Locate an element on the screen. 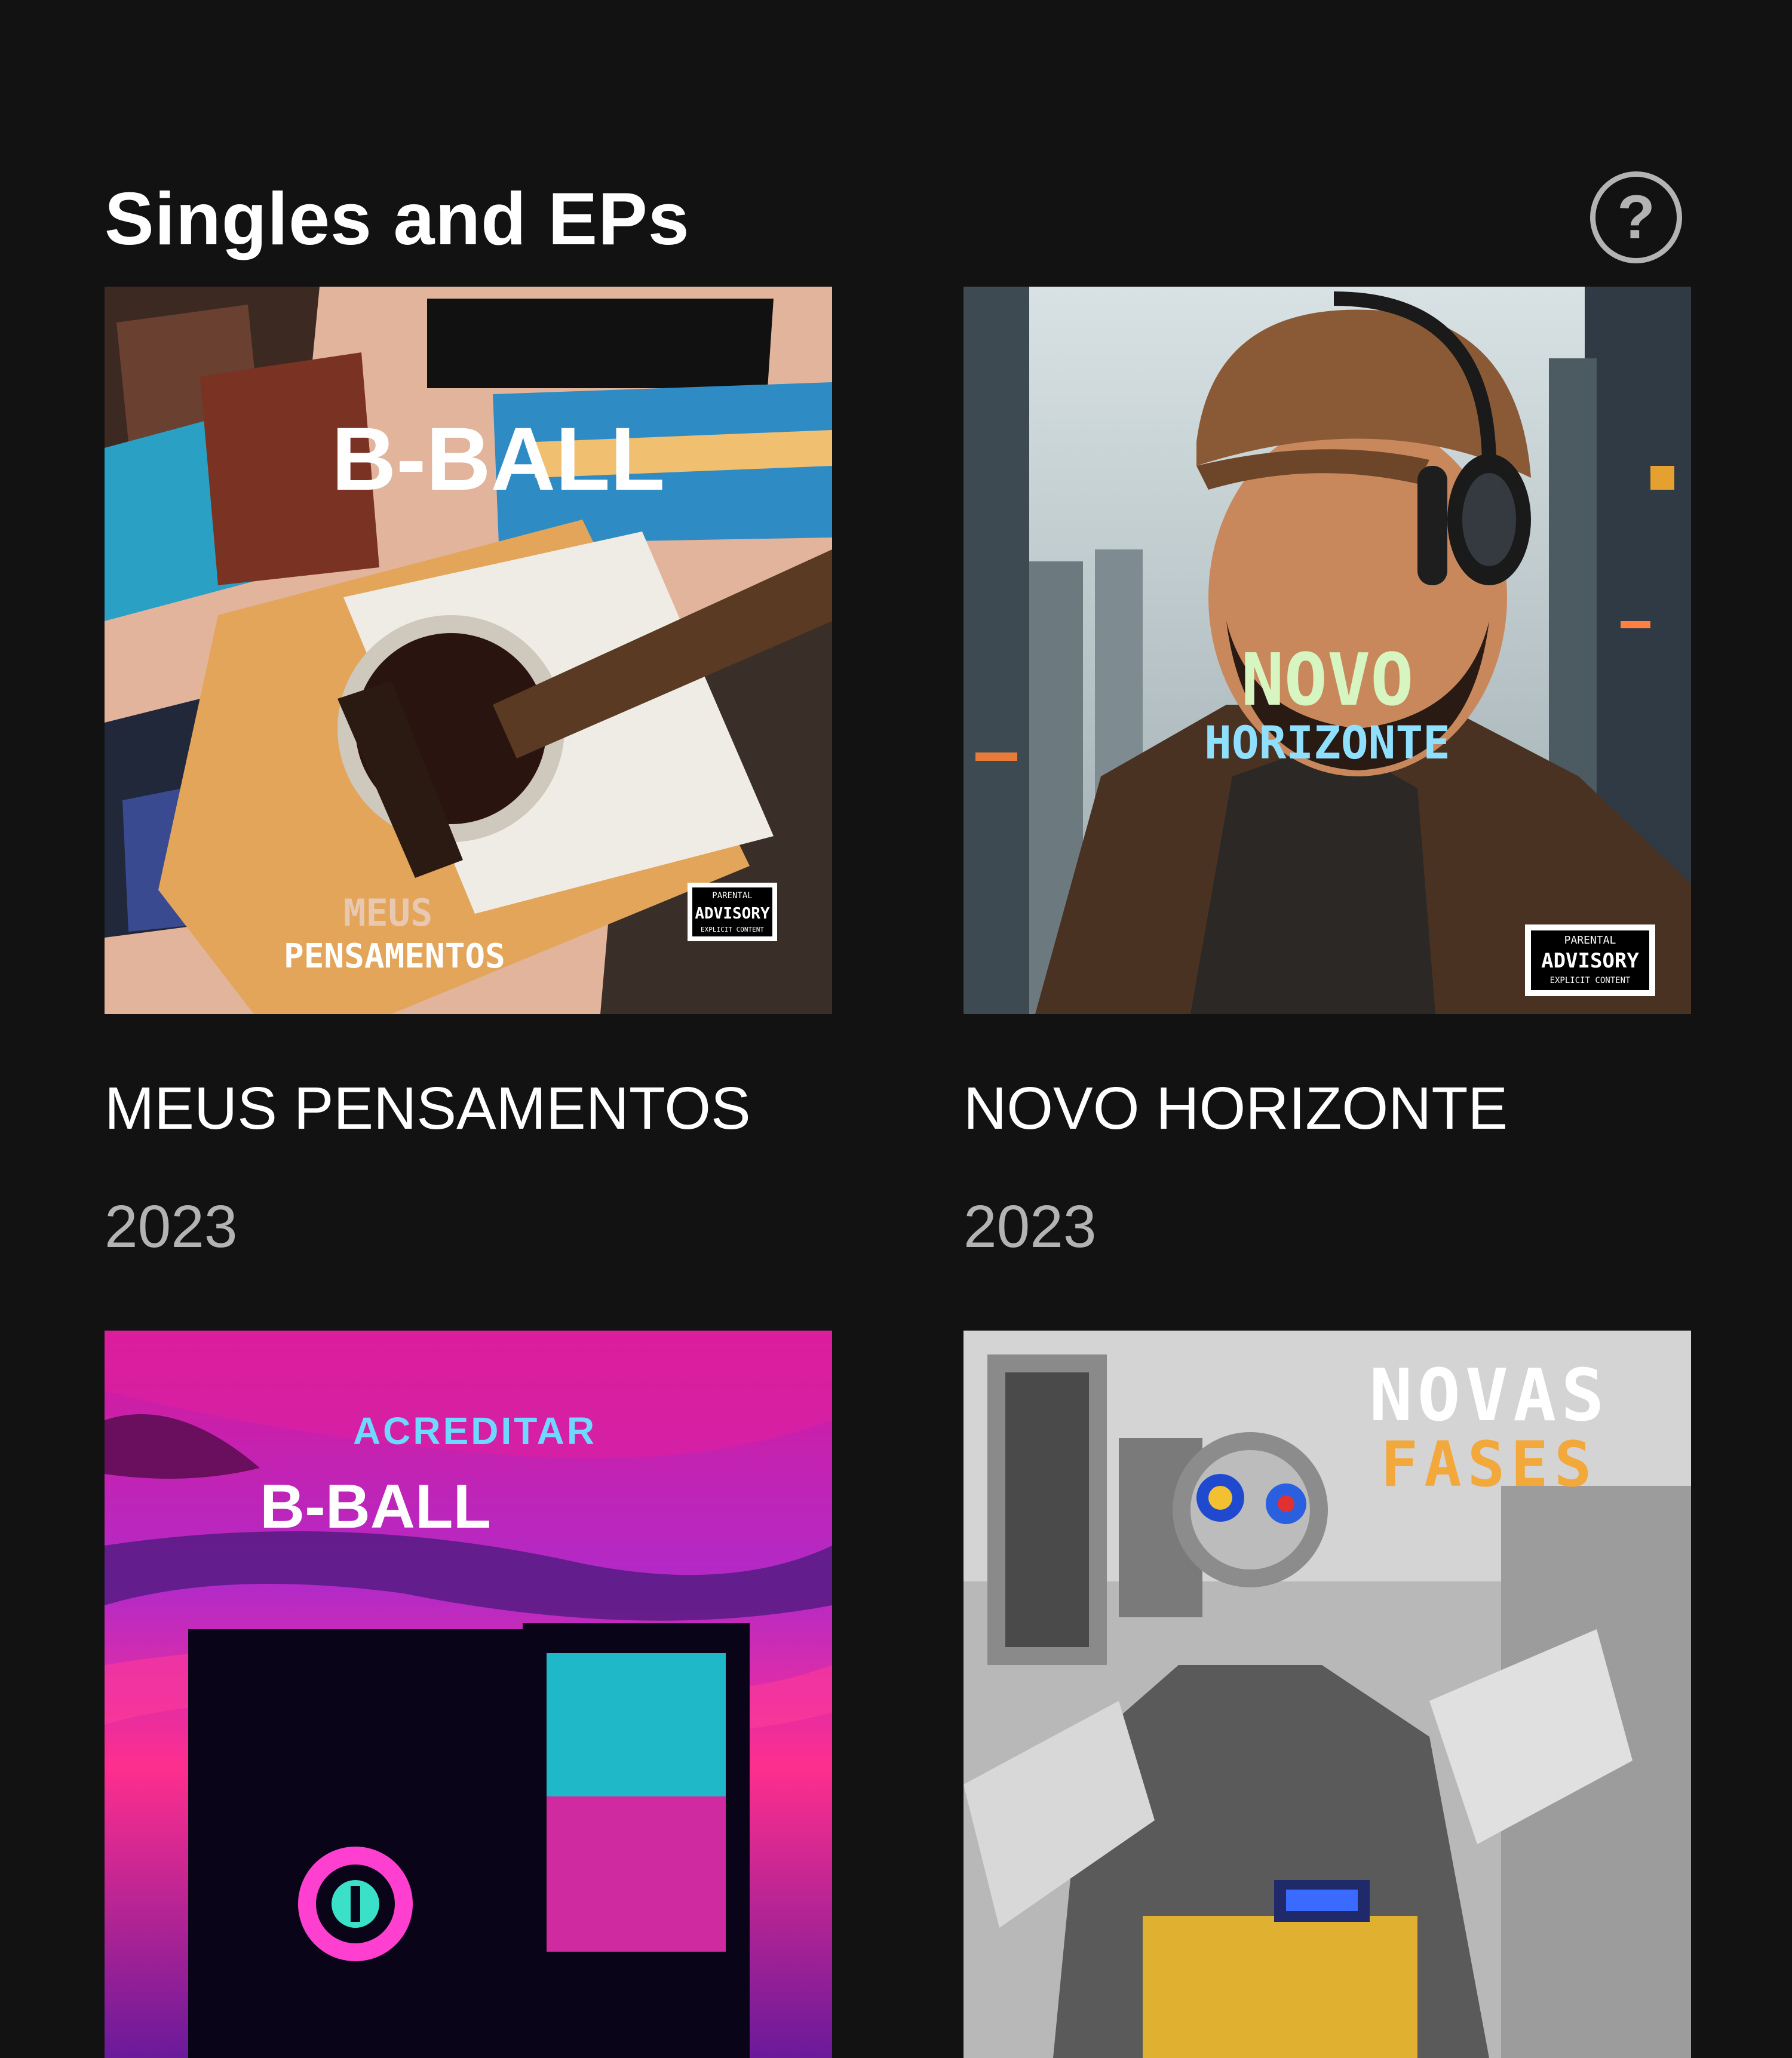 The image size is (1792, 2058). cover-line2: FASES is located at coordinates (1488, 1464).